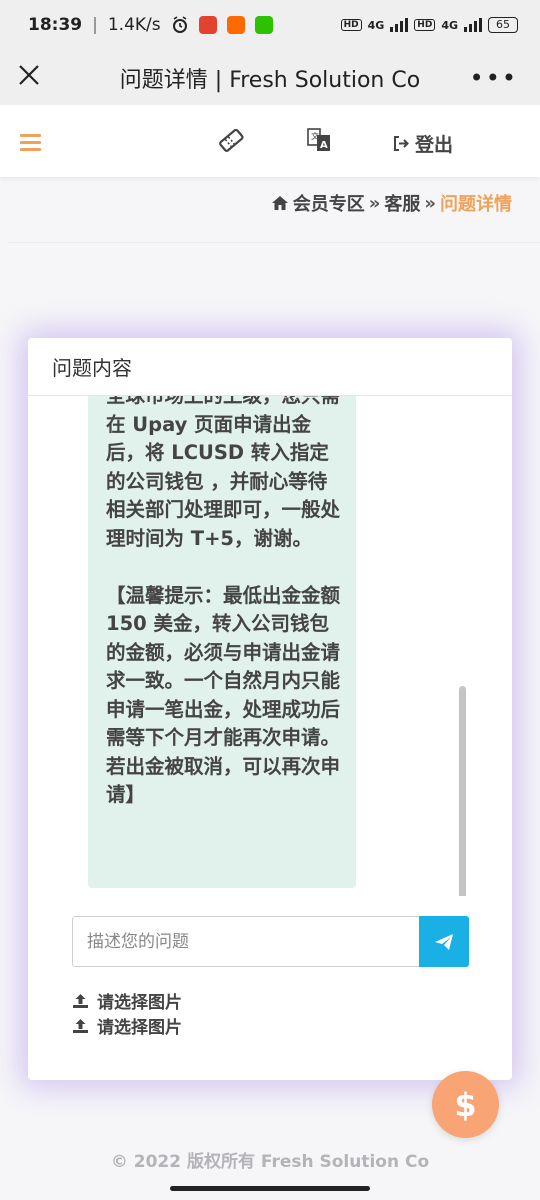  What do you see at coordinates (263, 25) in the screenshot?
I see `wechat-icon` at bounding box center [263, 25].